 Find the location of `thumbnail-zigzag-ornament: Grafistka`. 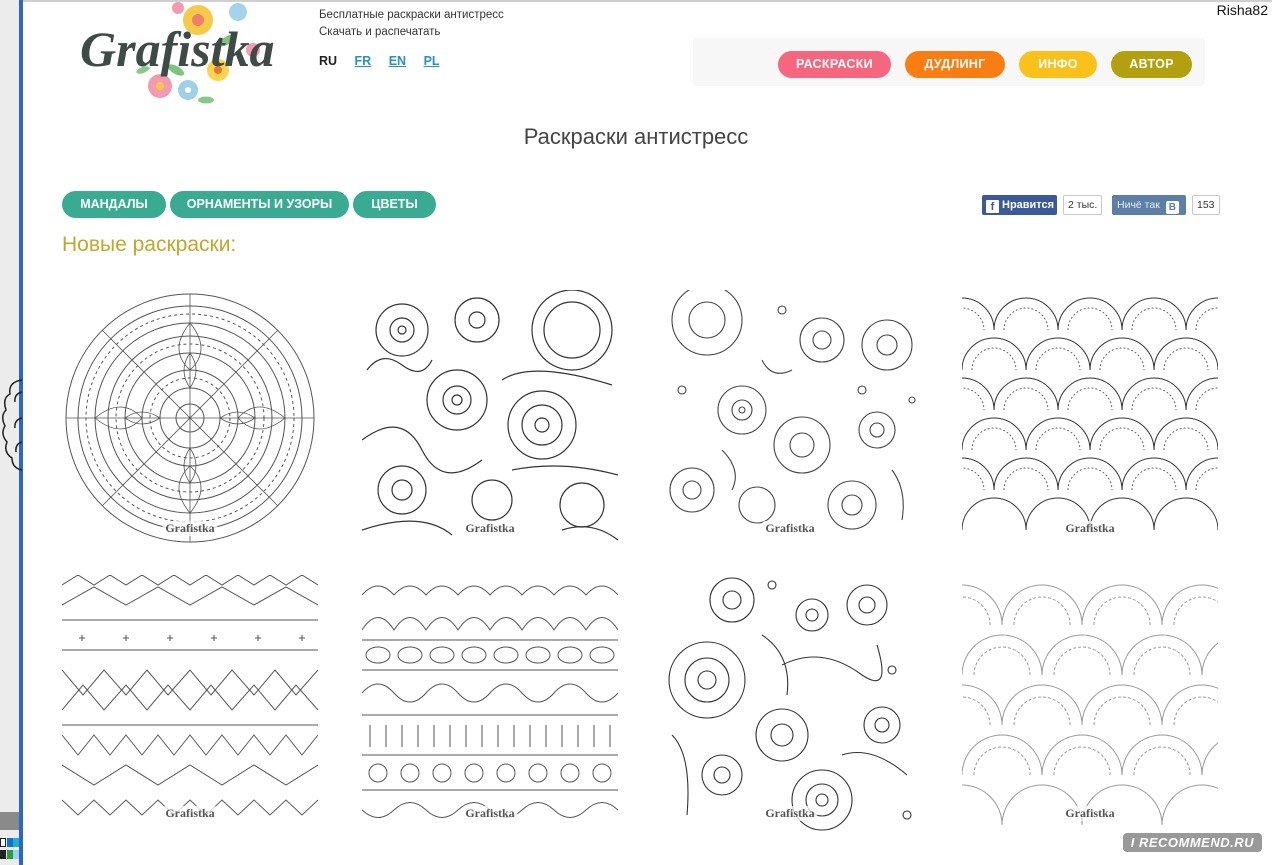

thumbnail-zigzag-ornament: Grafistka is located at coordinates (190, 703).